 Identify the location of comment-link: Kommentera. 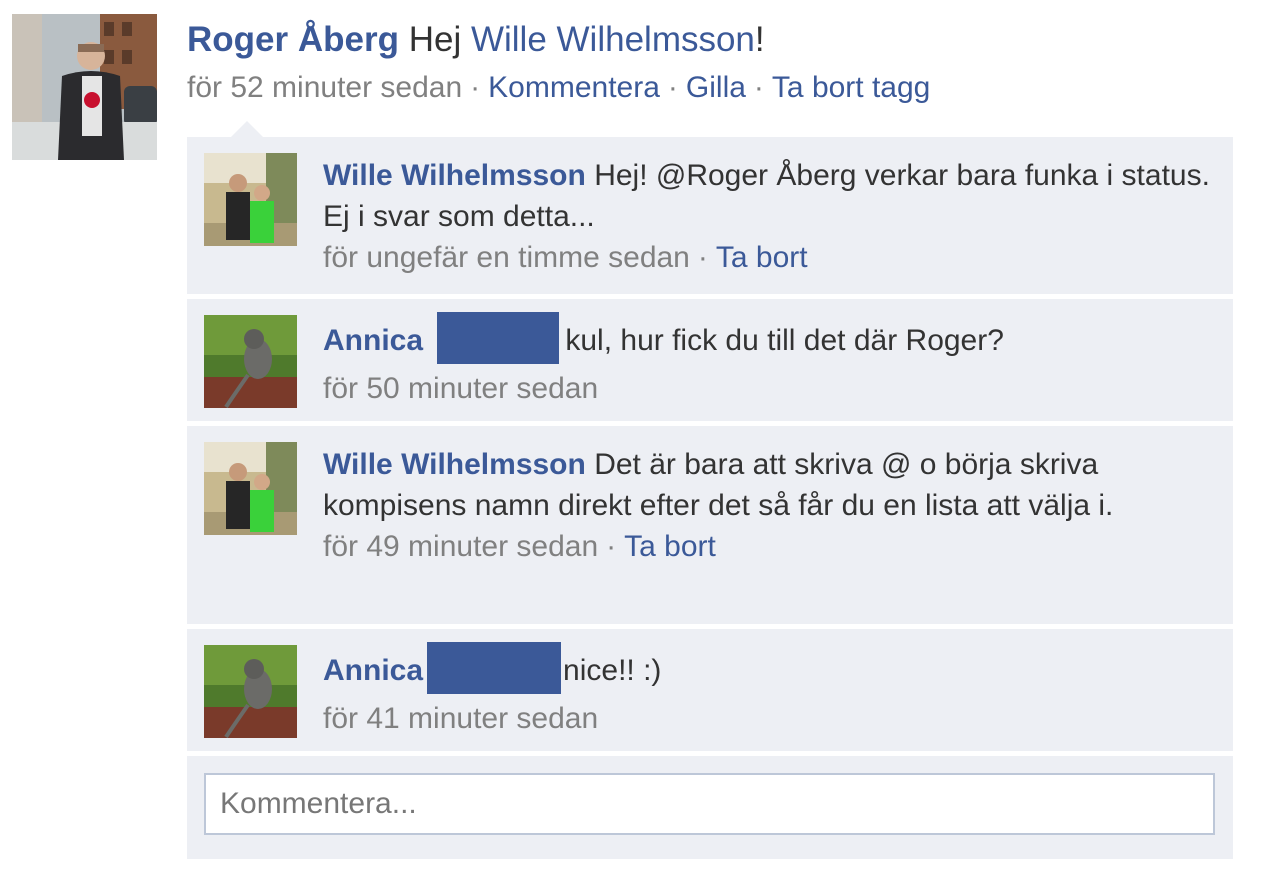
(574, 87).